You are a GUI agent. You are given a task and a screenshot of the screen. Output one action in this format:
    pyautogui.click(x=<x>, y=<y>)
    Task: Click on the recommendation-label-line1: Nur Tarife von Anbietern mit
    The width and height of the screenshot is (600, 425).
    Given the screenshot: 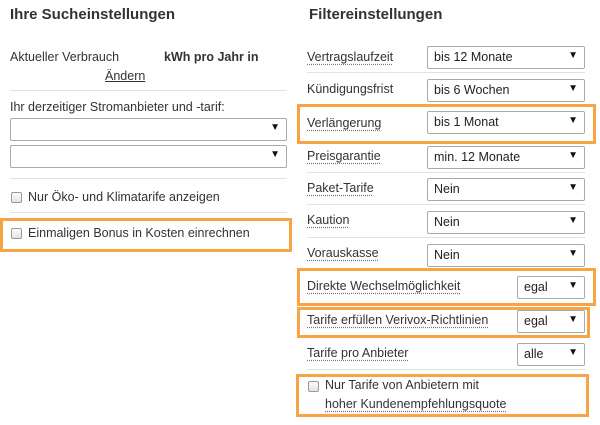 What is the action you would take?
    pyautogui.click(x=402, y=385)
    